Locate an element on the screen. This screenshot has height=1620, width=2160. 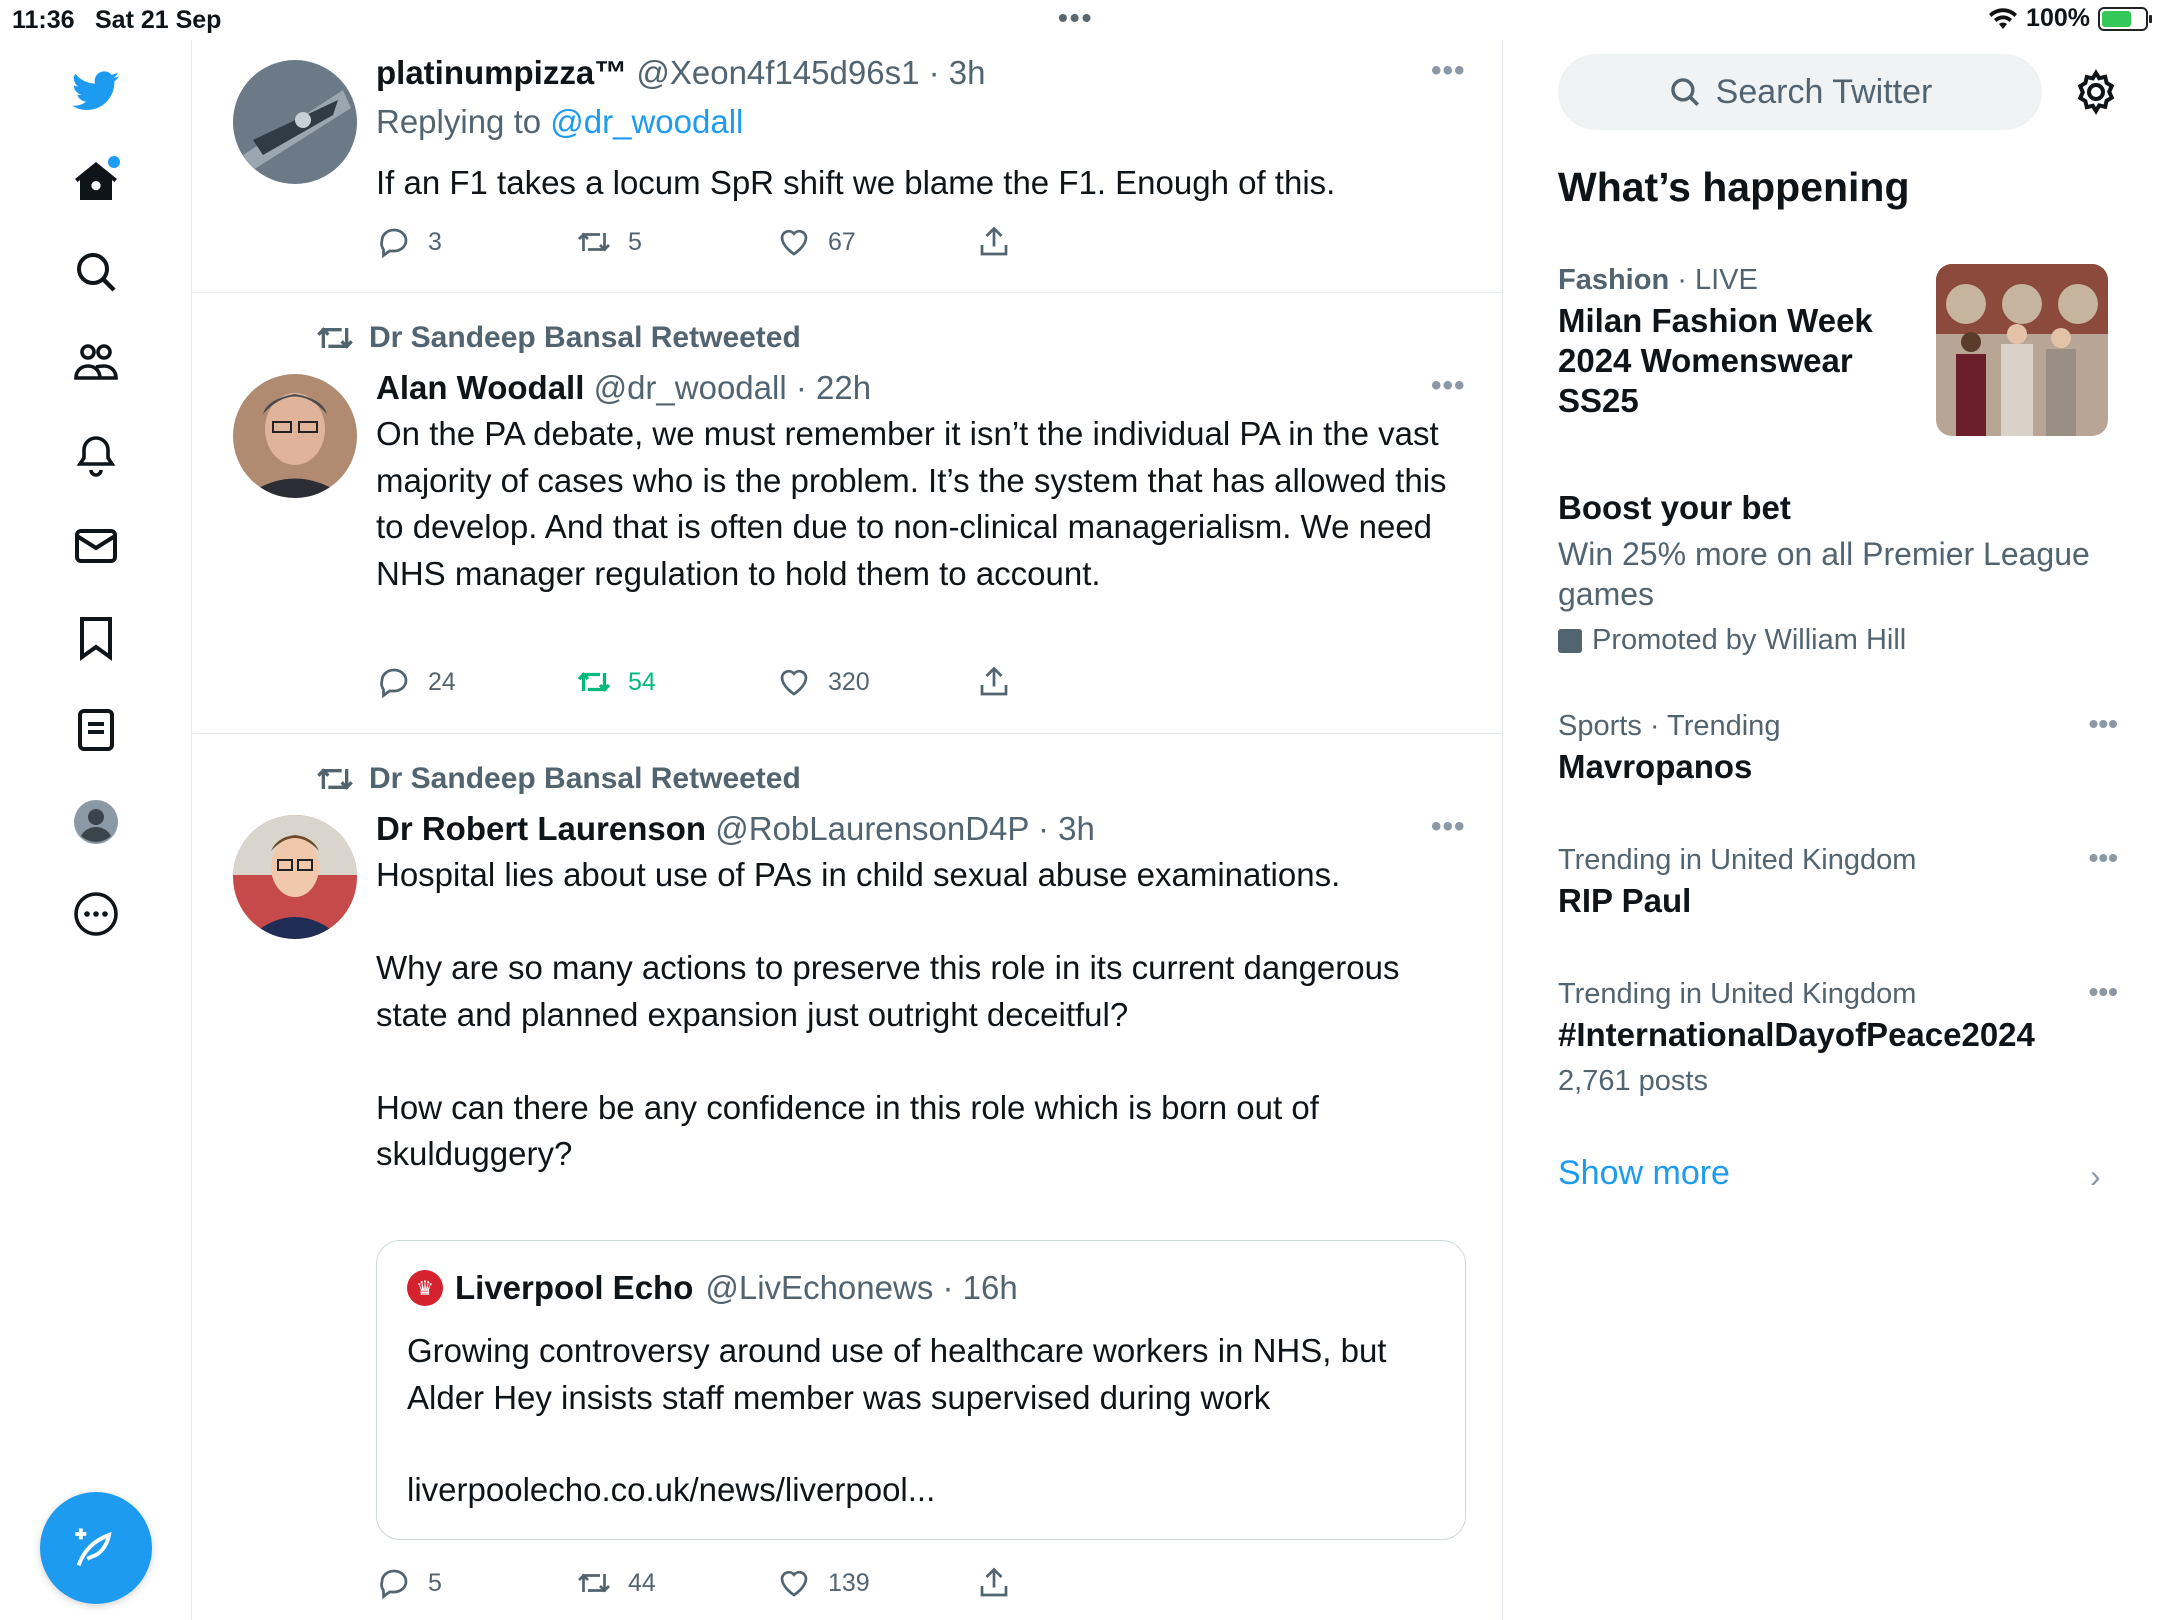
retweet-count: 5 is located at coordinates (635, 241).